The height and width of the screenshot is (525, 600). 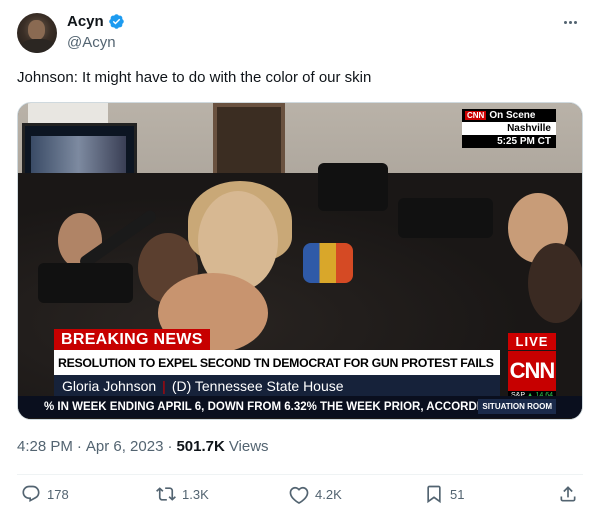 What do you see at coordinates (517, 406) in the screenshot?
I see `show-name-badge: SITUATION ROOM` at bounding box center [517, 406].